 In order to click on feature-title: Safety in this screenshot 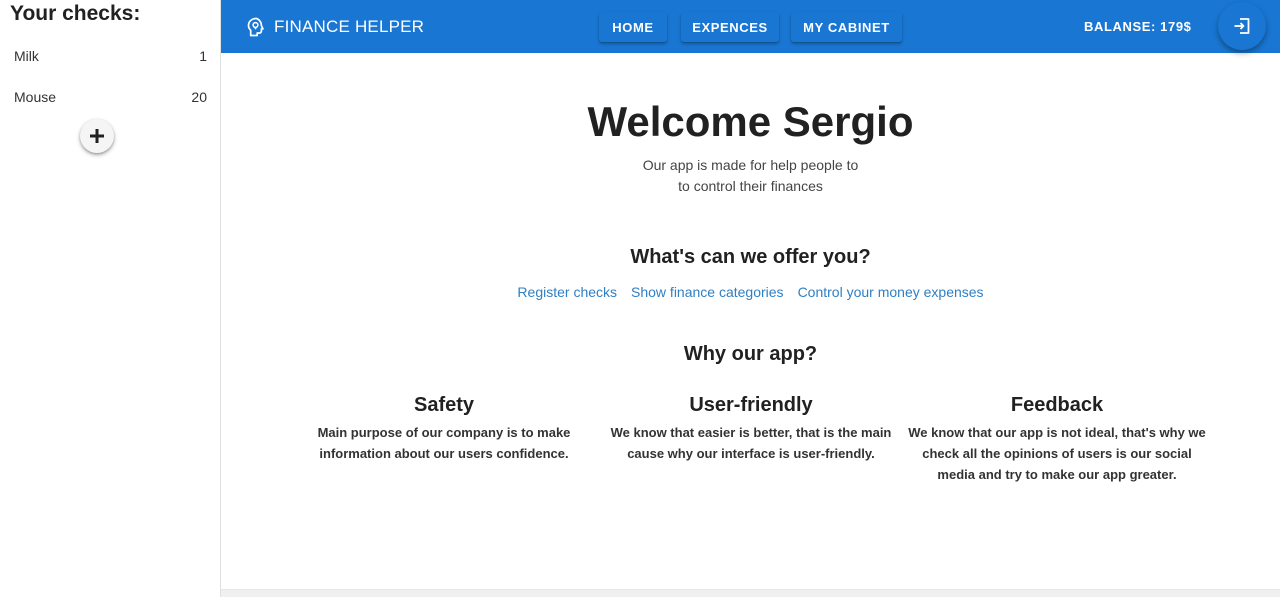, I will do `click(444, 405)`.